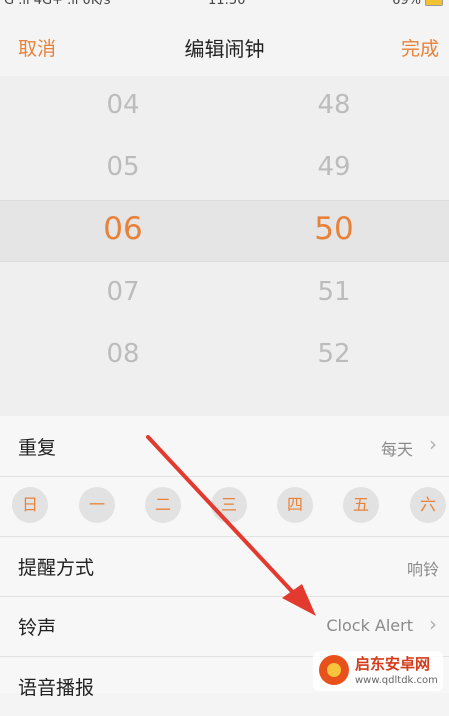  What do you see at coordinates (224, 566) in the screenshot?
I see `reminder-row: 提醒方式 响铃` at bounding box center [224, 566].